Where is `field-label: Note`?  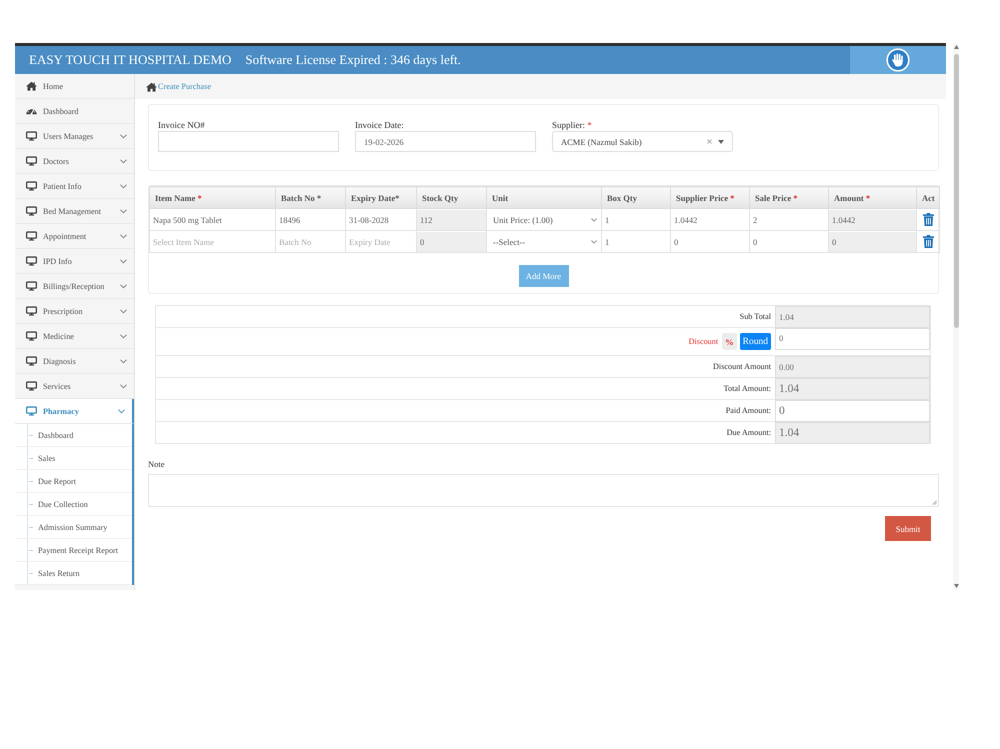 field-label: Note is located at coordinates (156, 464).